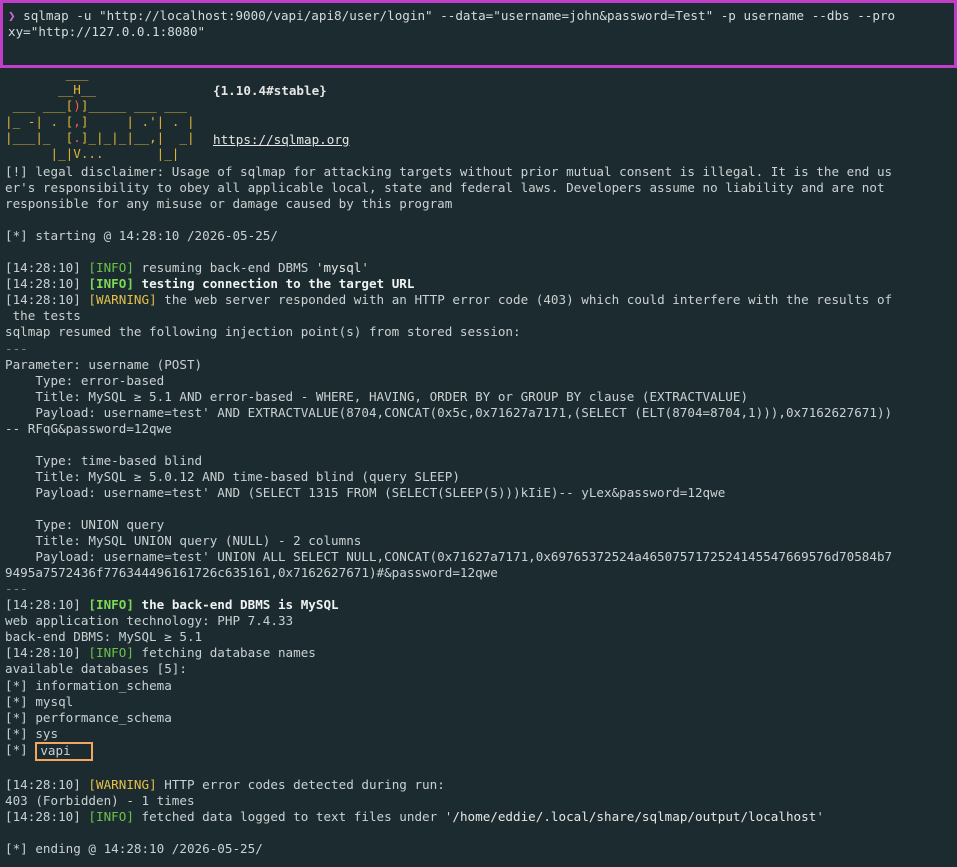 This screenshot has height=867, width=957. What do you see at coordinates (281, 139) in the screenshot?
I see `sqlmap-link: https://sqlmap.org` at bounding box center [281, 139].